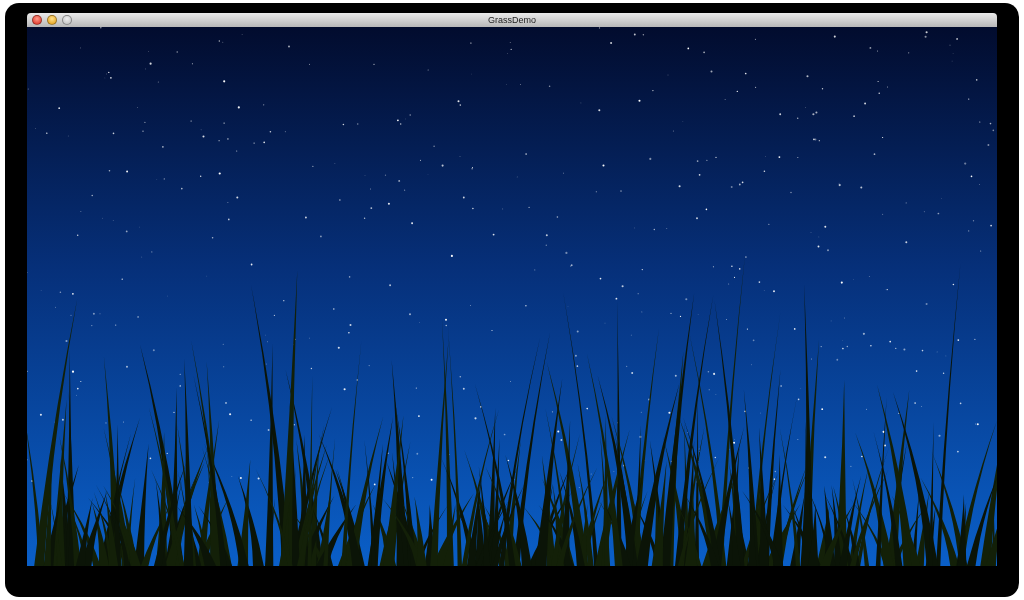 The height and width of the screenshot is (600, 1024). What do you see at coordinates (512, 20) in the screenshot?
I see `window-title: GrassDemo` at bounding box center [512, 20].